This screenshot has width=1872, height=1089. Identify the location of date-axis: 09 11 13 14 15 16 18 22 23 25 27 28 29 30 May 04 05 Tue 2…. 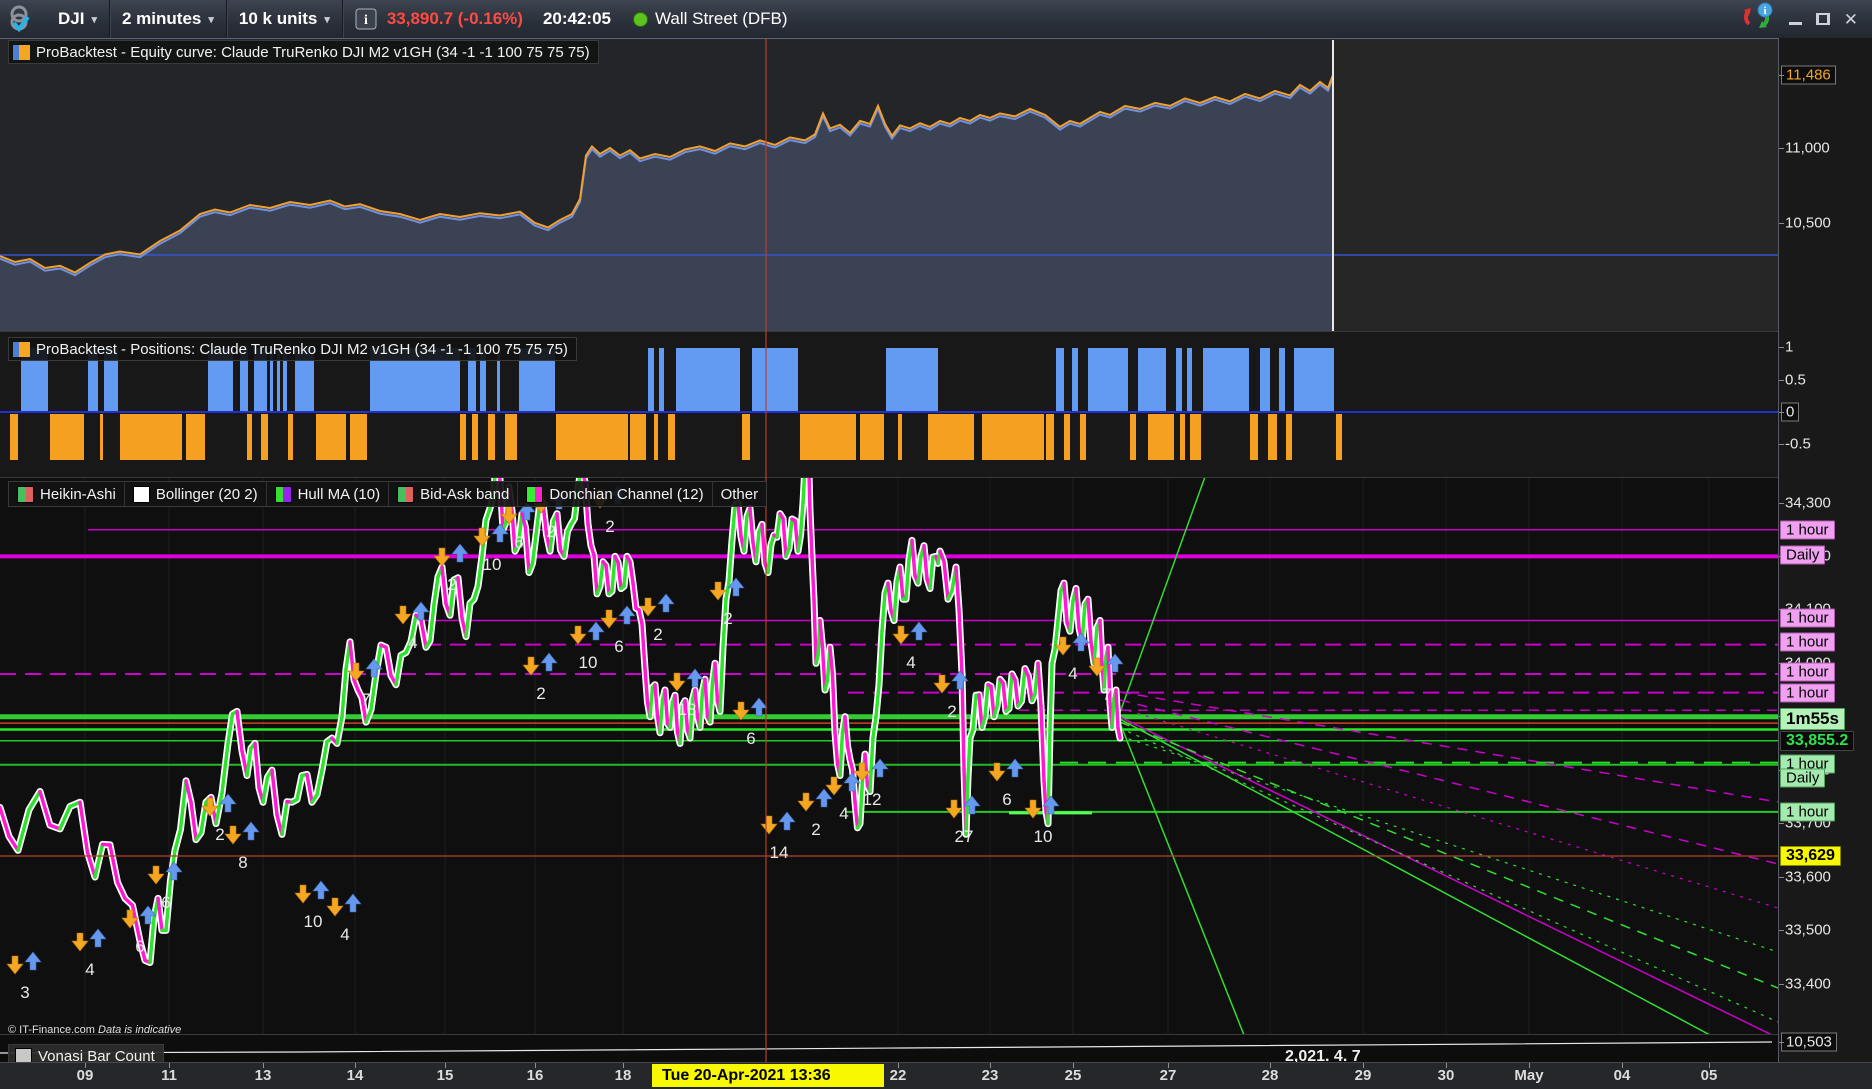
(936, 1075).